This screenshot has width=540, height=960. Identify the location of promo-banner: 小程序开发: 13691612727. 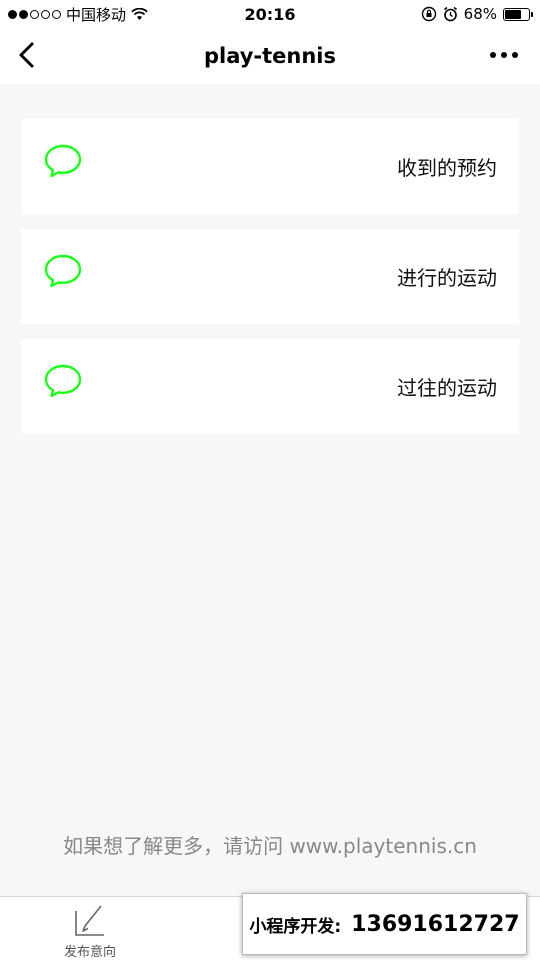
(384, 924).